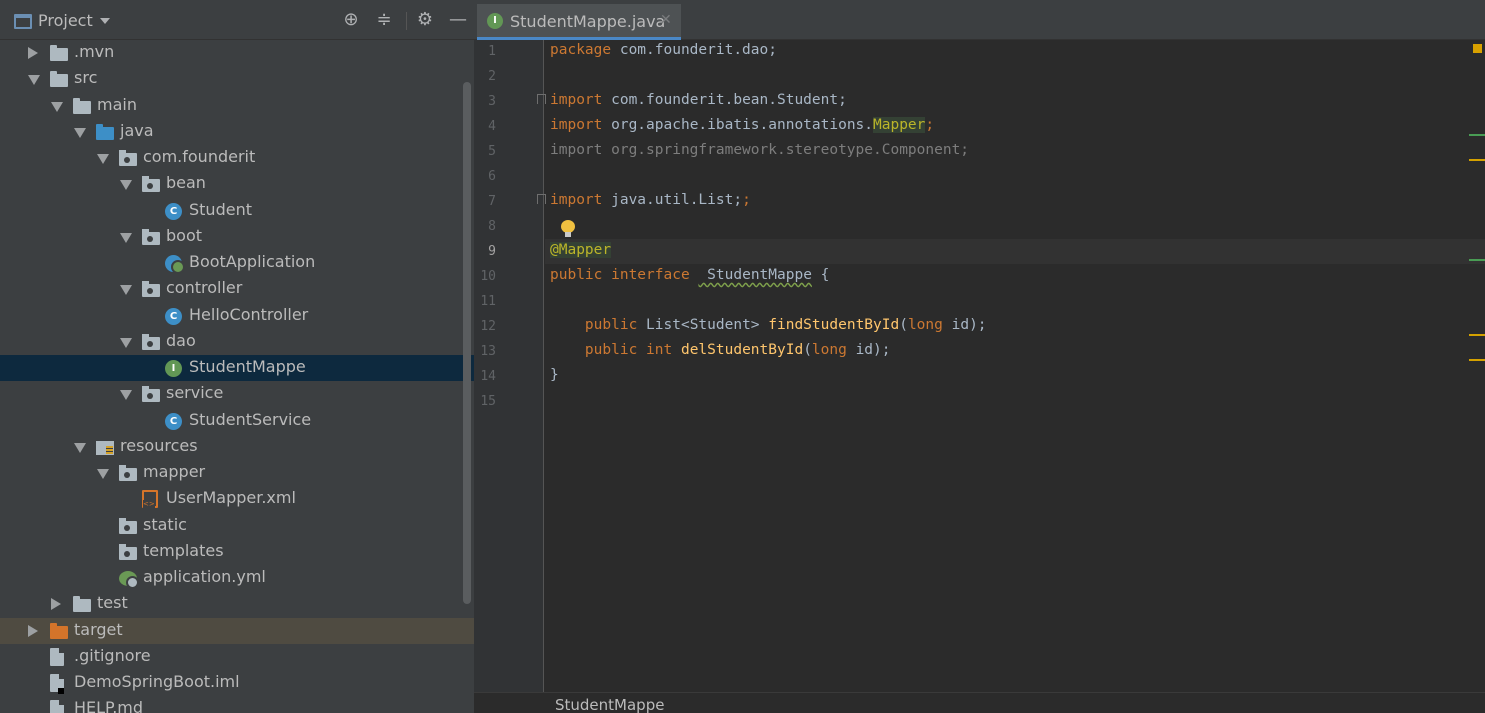 The height and width of the screenshot is (713, 1485). I want to click on tree-item: DemoSpringBoot.iml, so click(237, 683).